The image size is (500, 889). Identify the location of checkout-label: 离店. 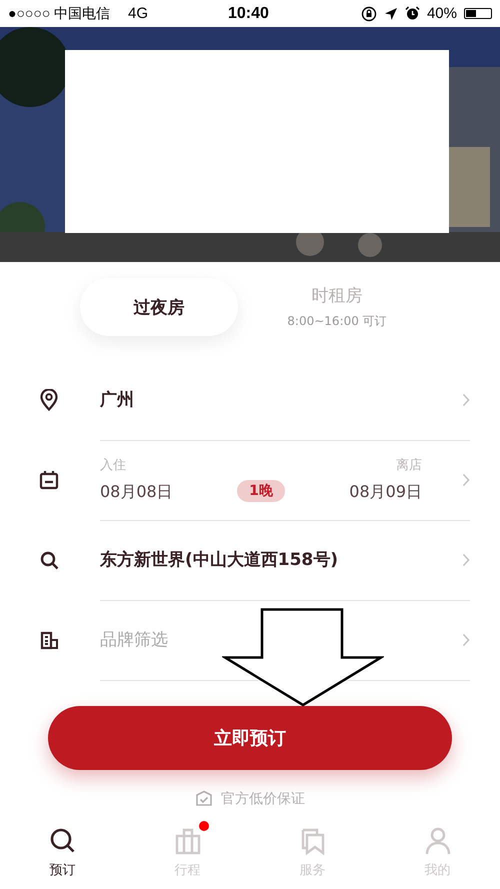
(409, 465).